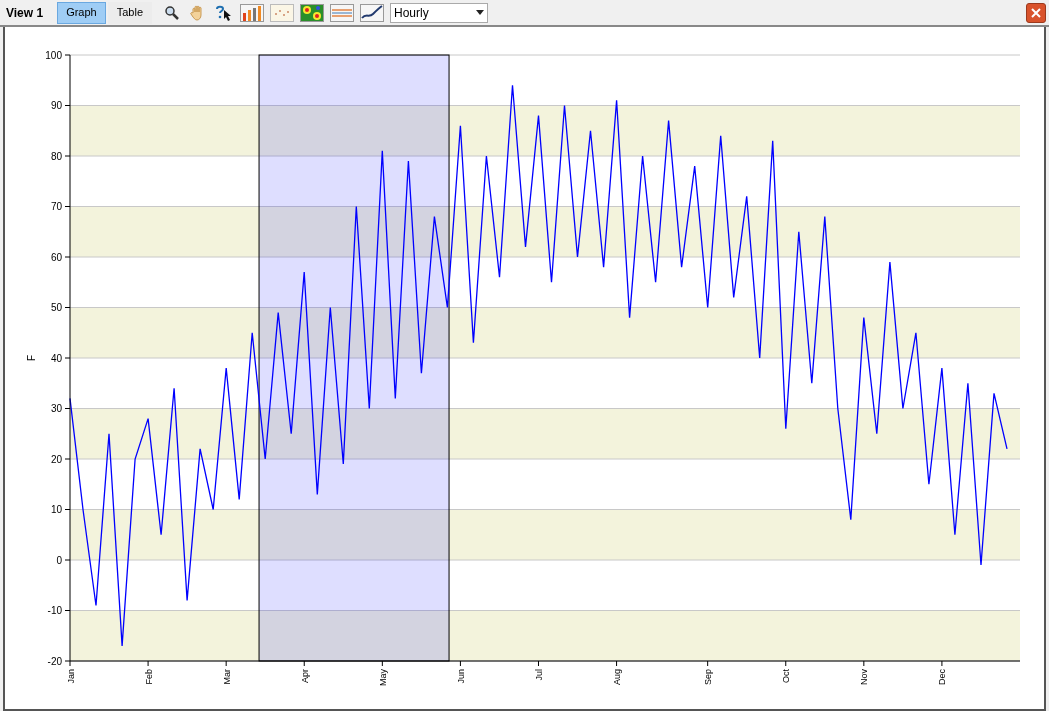 This screenshot has height=711, width=1049. I want to click on axis-tick-label: 0, so click(59, 560).